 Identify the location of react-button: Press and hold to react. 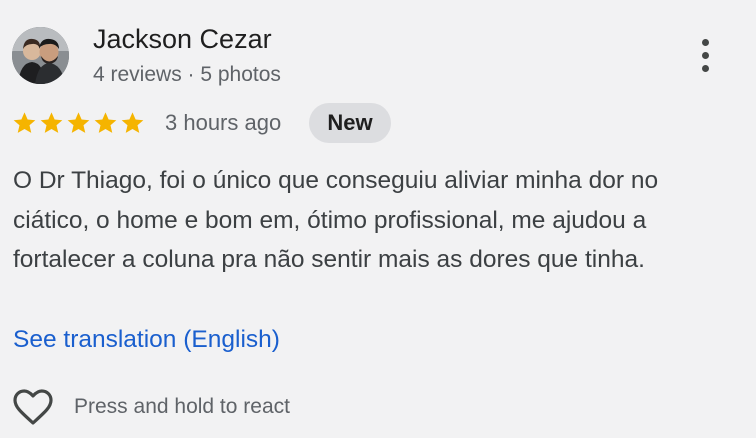
(151, 407).